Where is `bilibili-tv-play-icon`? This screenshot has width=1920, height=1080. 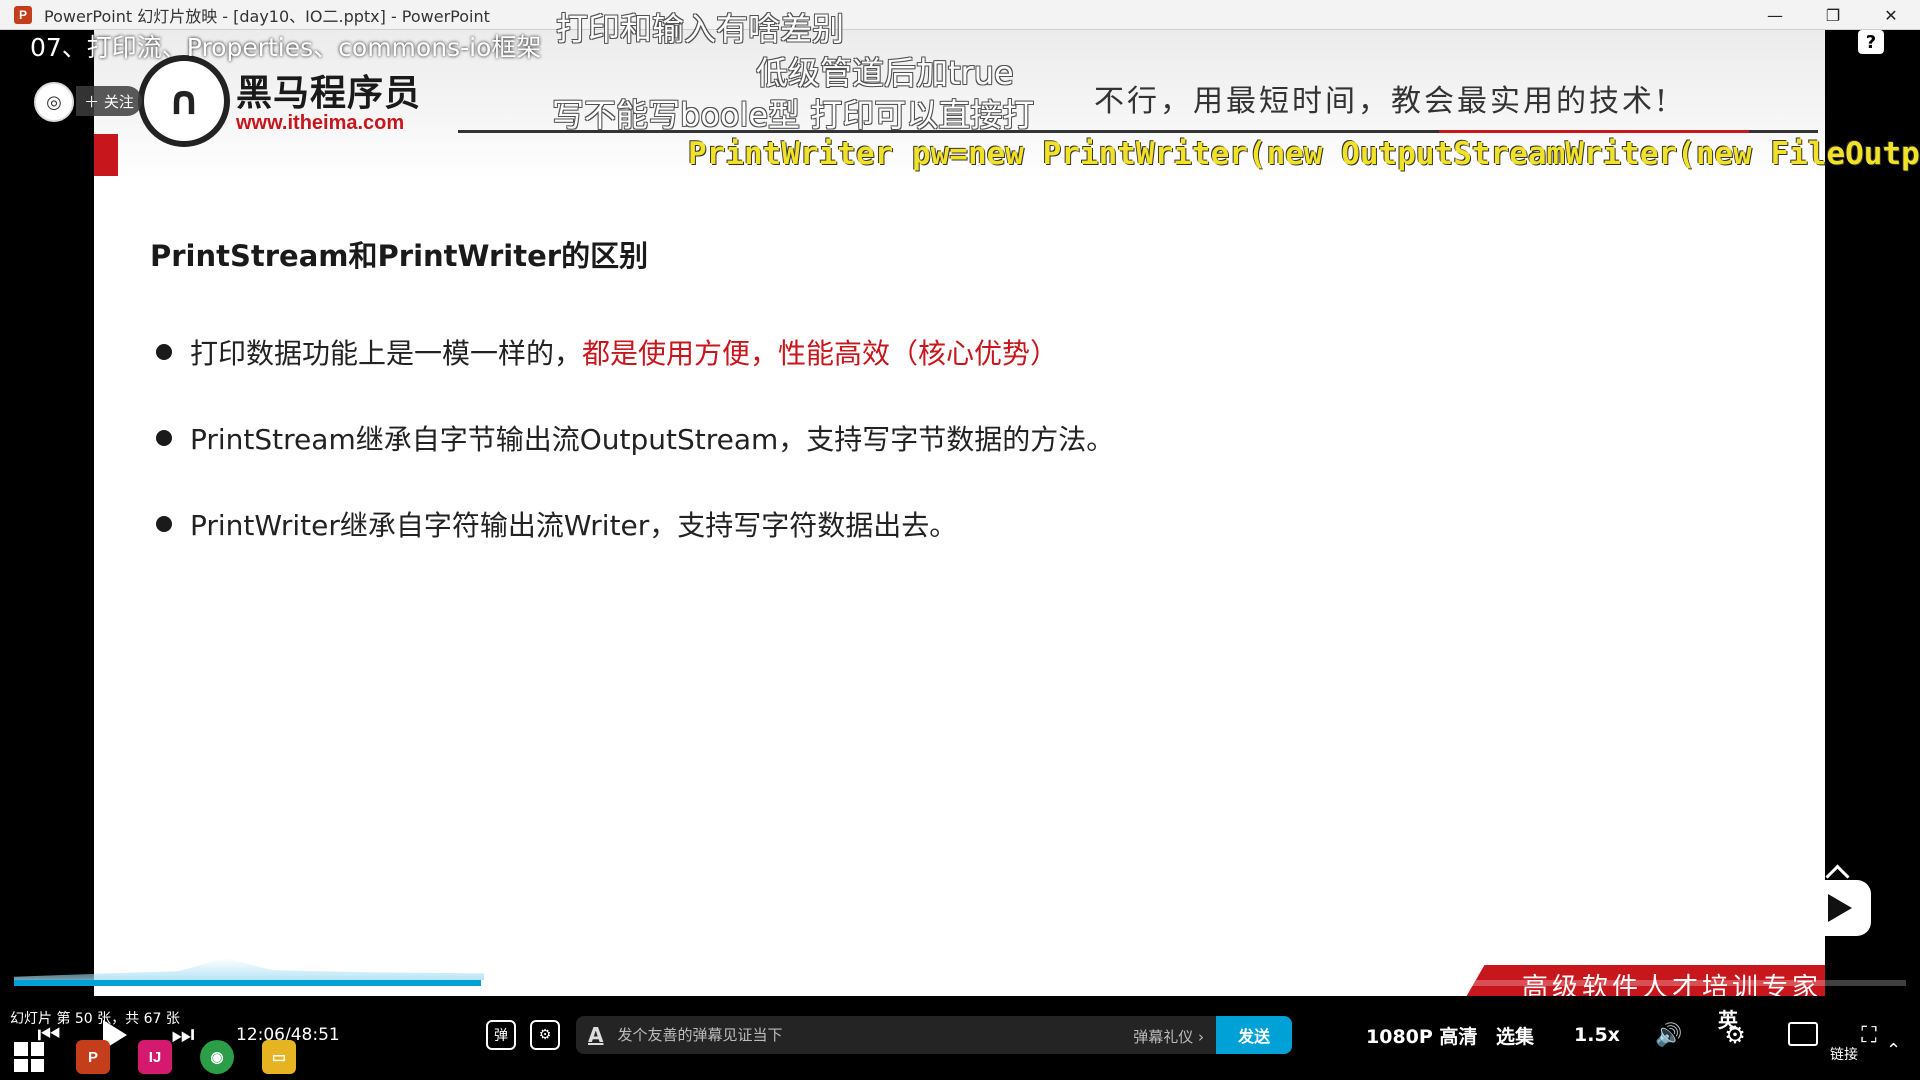 bilibili-tv-play-icon is located at coordinates (1837, 908).